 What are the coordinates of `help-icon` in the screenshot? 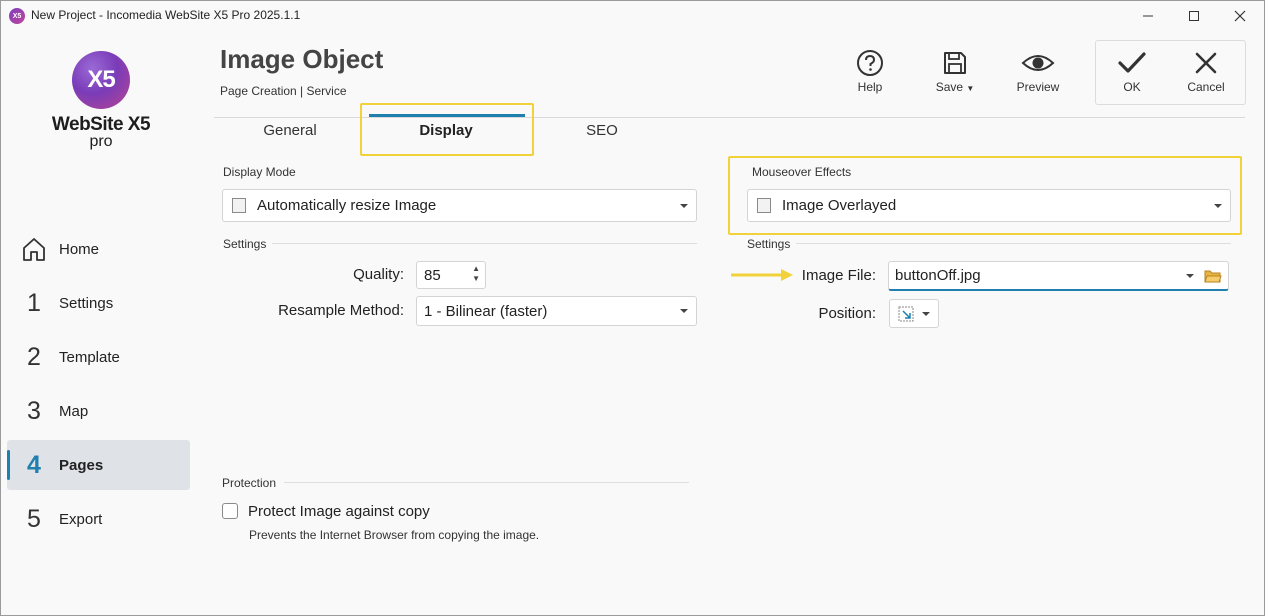 It's located at (870, 63).